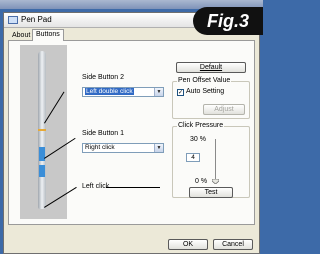 This screenshot has width=320, height=254. What do you see at coordinates (211, 160) in the screenshot?
I see `click-pressure-group: Click Pressure 30 % 4 0 % Test` at bounding box center [211, 160].